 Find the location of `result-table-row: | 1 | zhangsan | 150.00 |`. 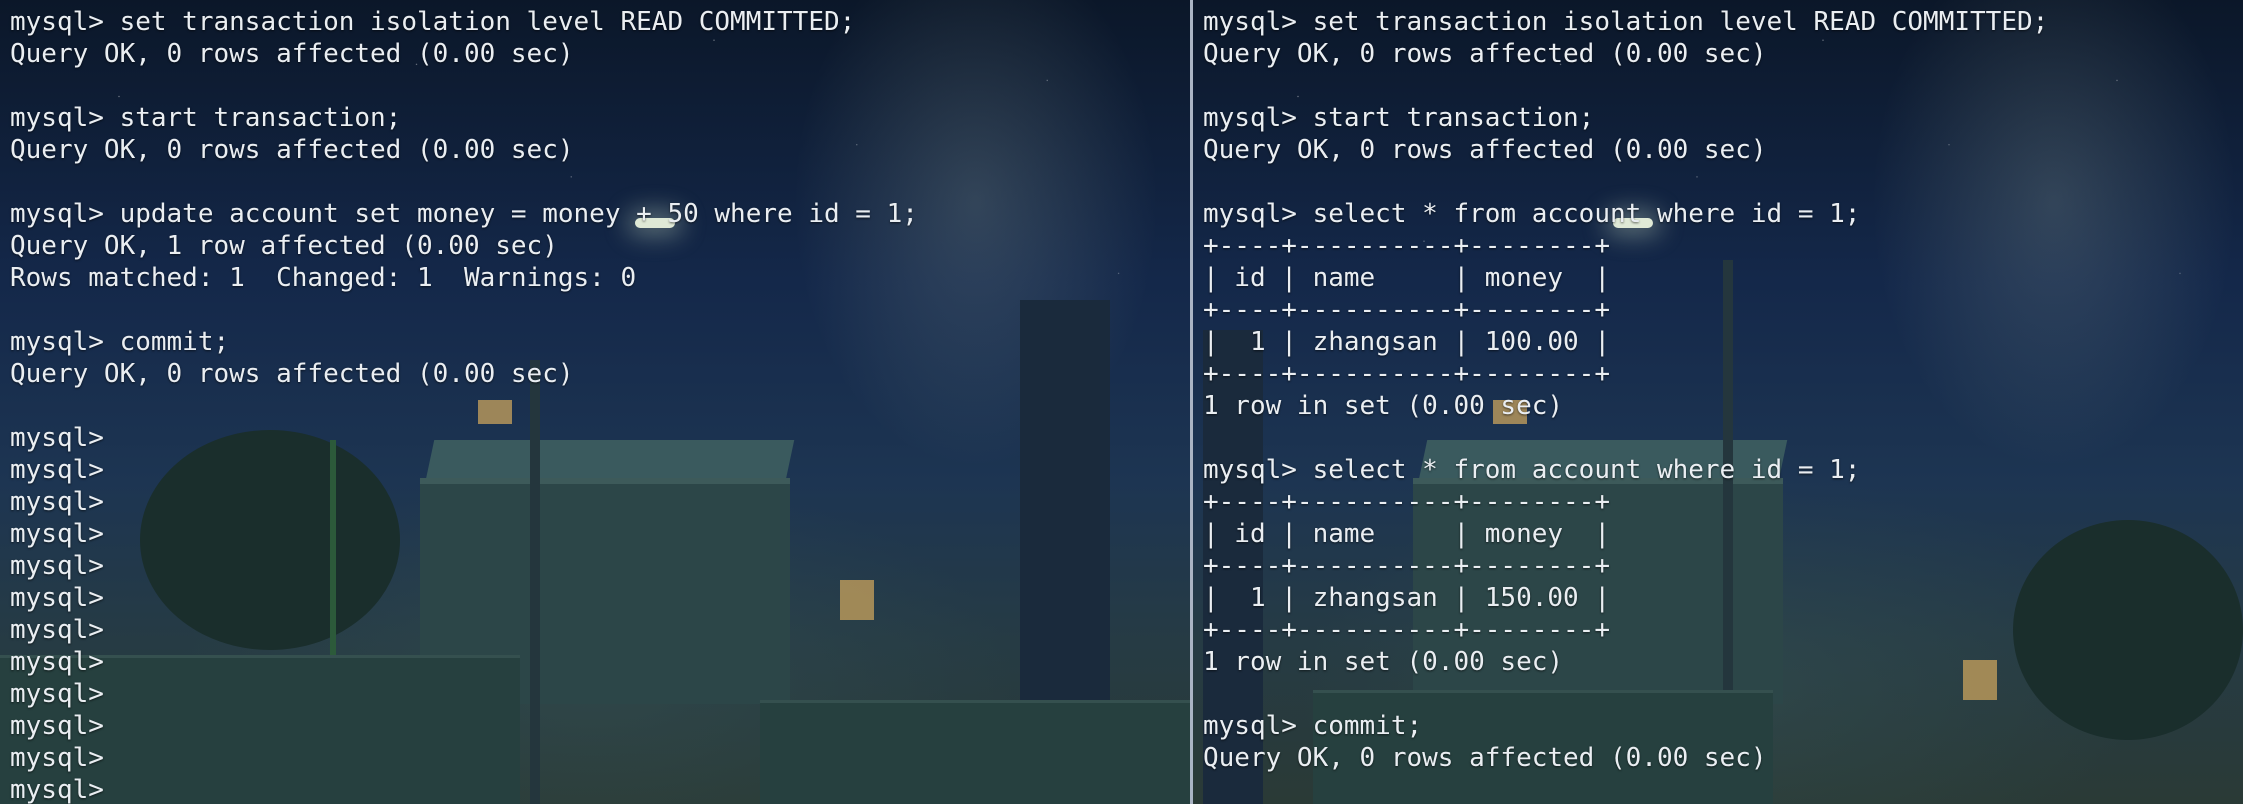

result-table-row: | 1 | zhangsan | 150.00 | is located at coordinates (1406, 598).